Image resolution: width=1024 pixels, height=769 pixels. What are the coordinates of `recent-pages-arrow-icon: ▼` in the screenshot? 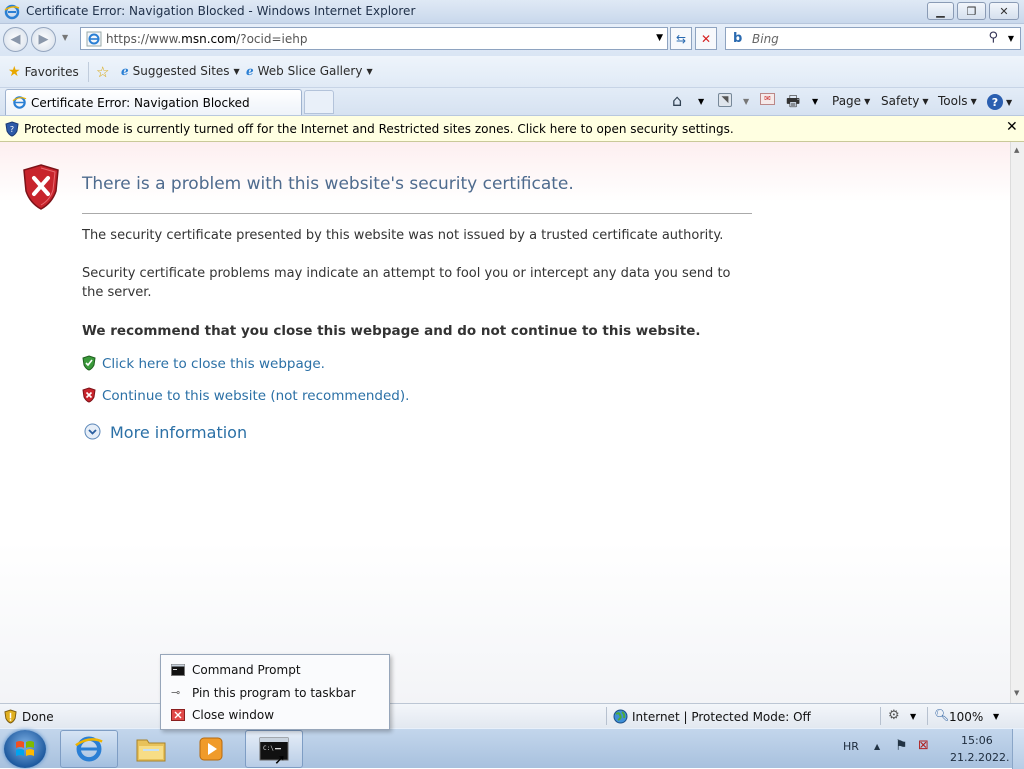 It's located at (65, 37).